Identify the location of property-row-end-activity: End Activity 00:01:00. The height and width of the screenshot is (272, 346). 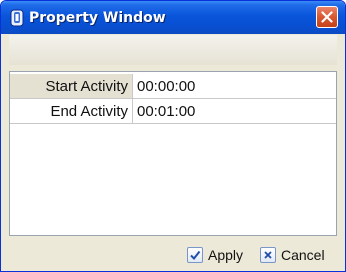
(173, 111).